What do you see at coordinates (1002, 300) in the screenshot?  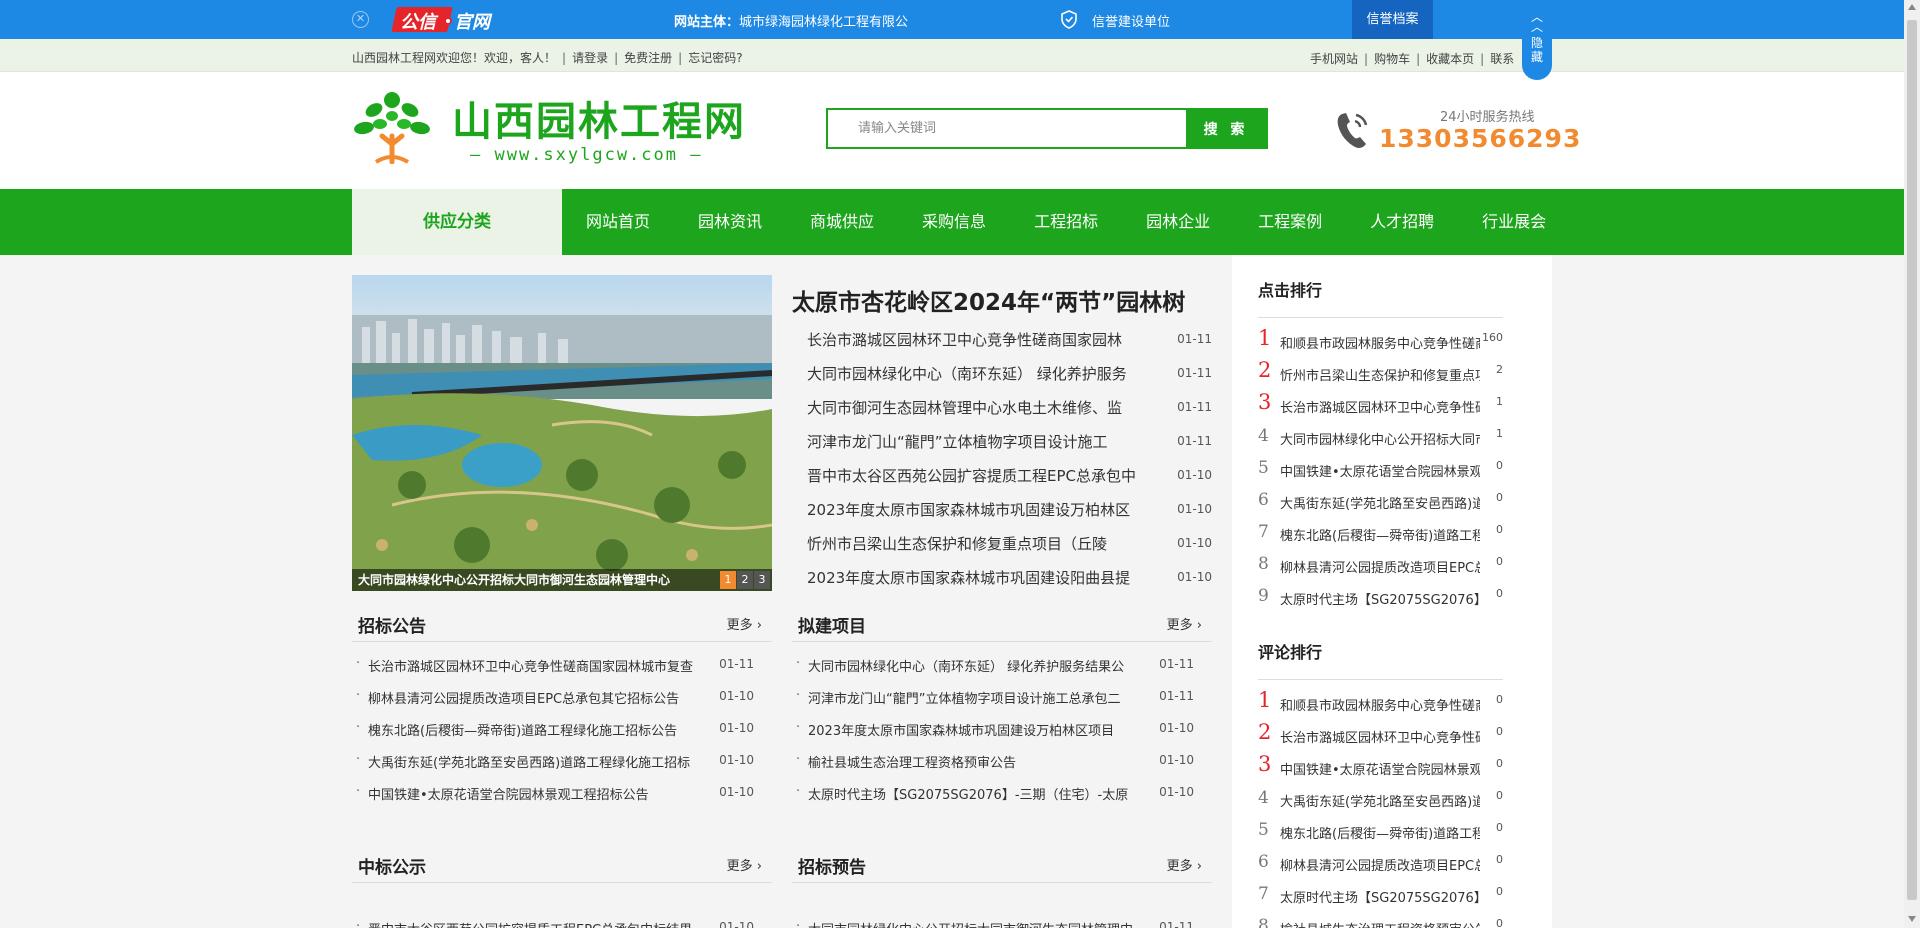 I see `headline-news: 太原市杏花岭区2024年“两节”园林树` at bounding box center [1002, 300].